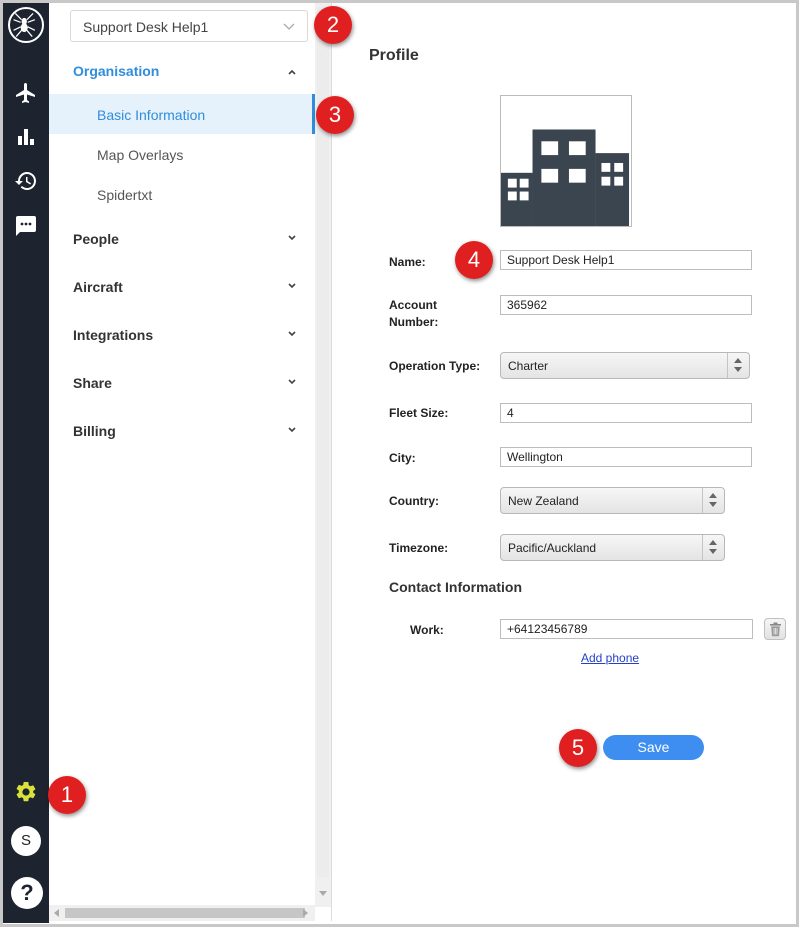 Image resolution: width=799 pixels, height=927 pixels. Describe the element at coordinates (26, 137) in the screenshot. I see `bar-chart-icon` at that location.